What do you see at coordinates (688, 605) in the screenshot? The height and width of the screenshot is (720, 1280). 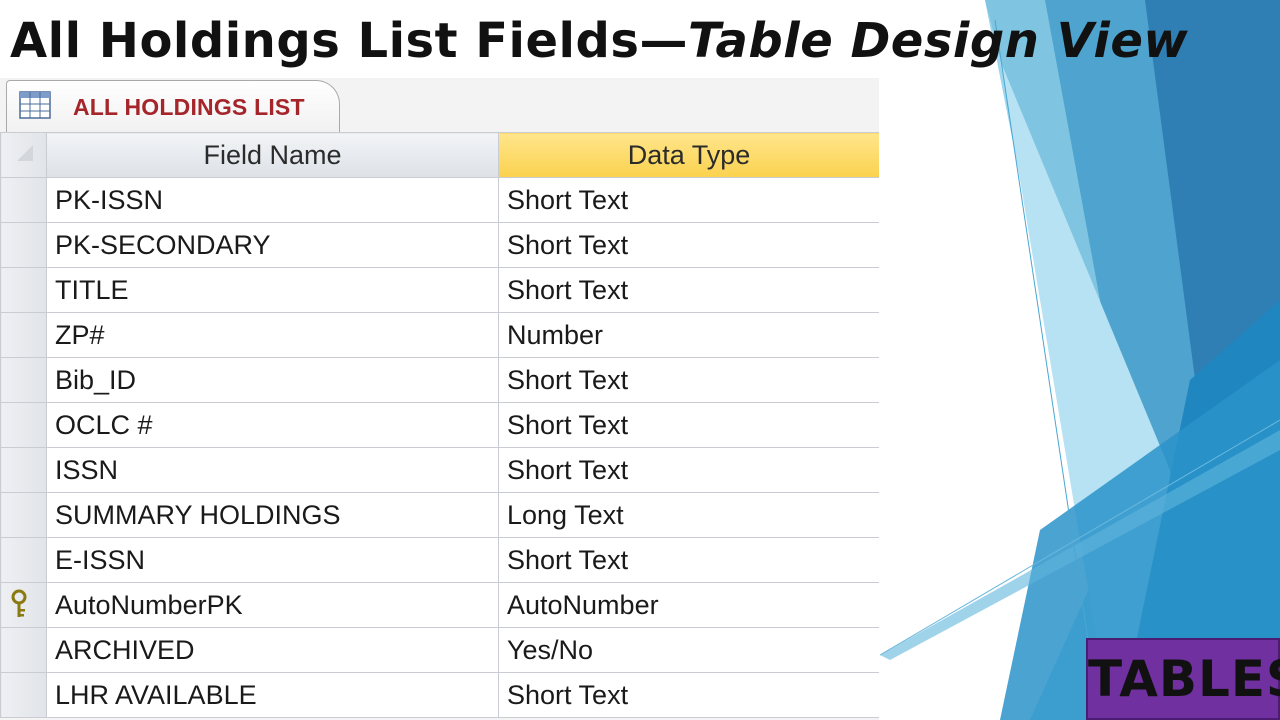 I see `data-type-cell: AutoNumber` at bounding box center [688, 605].